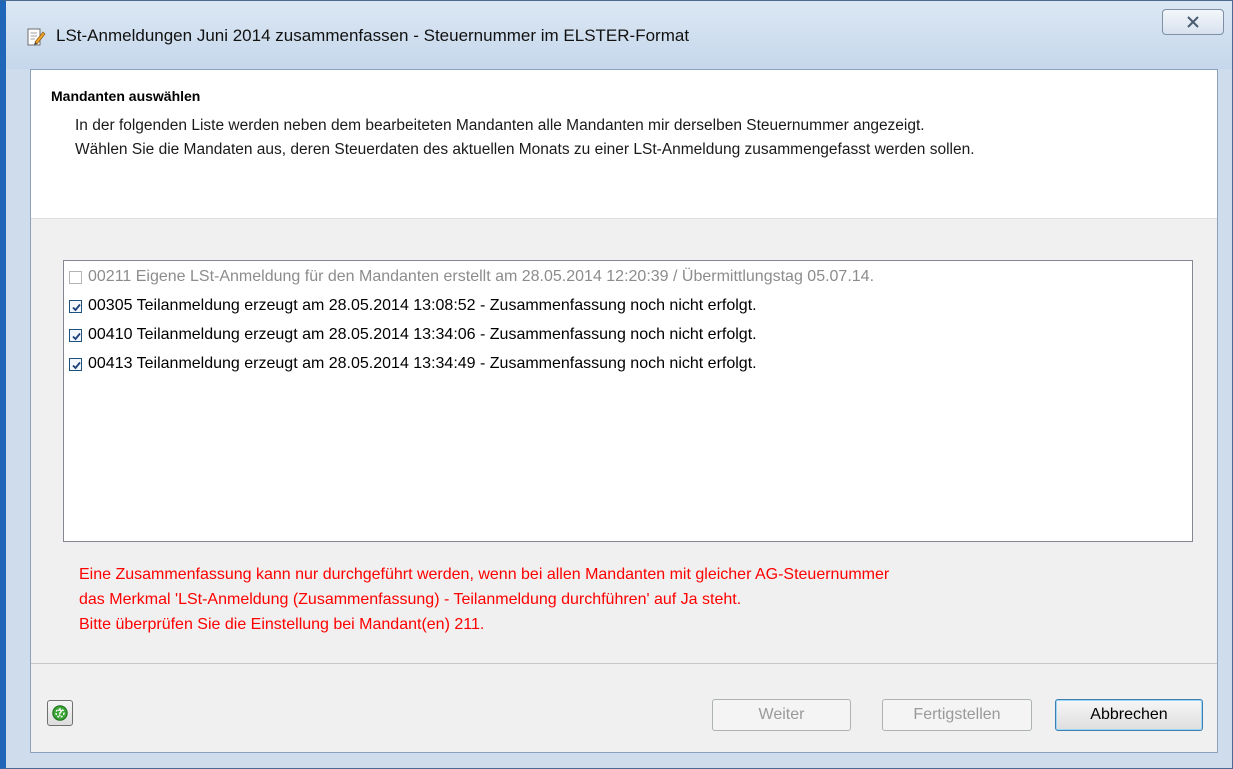 Image resolution: width=1233 pixels, height=769 pixels. I want to click on help-icon: ?, so click(60, 713).